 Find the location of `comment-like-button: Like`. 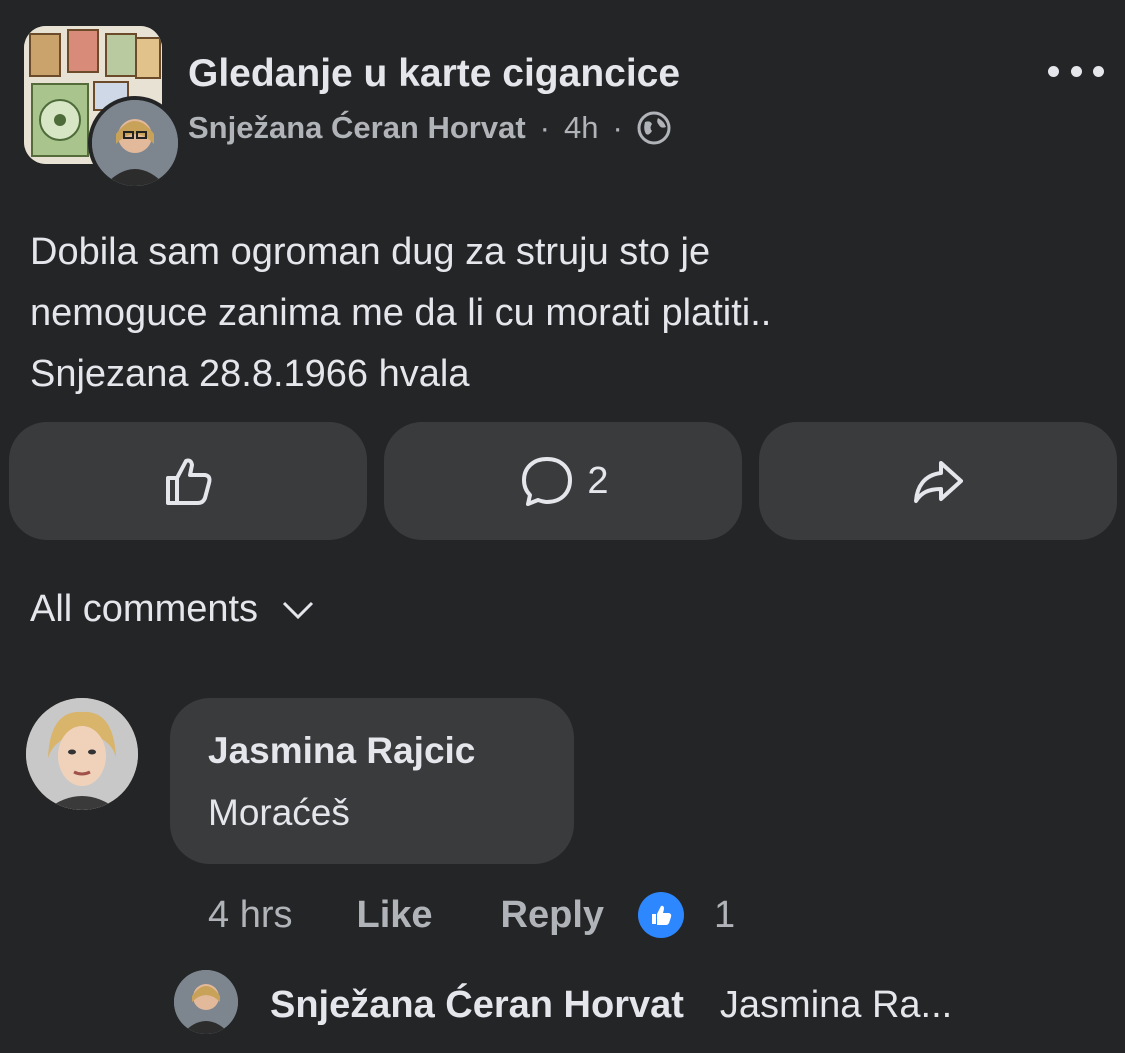

comment-like-button: Like is located at coordinates (394, 915).